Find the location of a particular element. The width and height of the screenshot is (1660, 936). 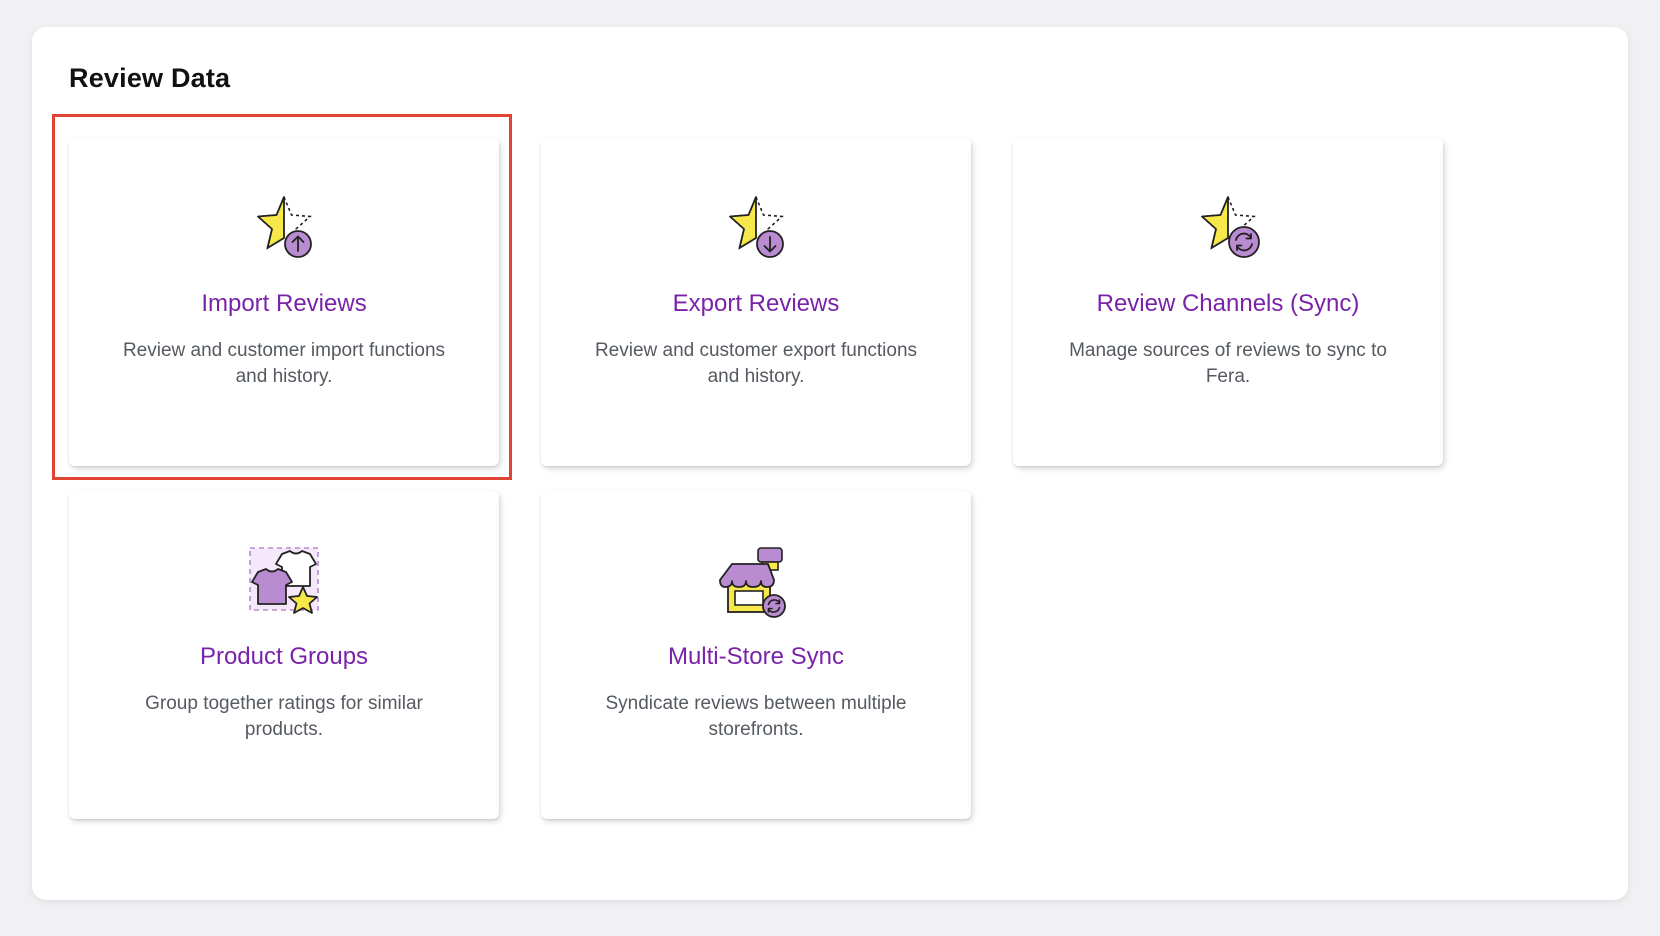

multi-store-icon is located at coordinates (756, 582).